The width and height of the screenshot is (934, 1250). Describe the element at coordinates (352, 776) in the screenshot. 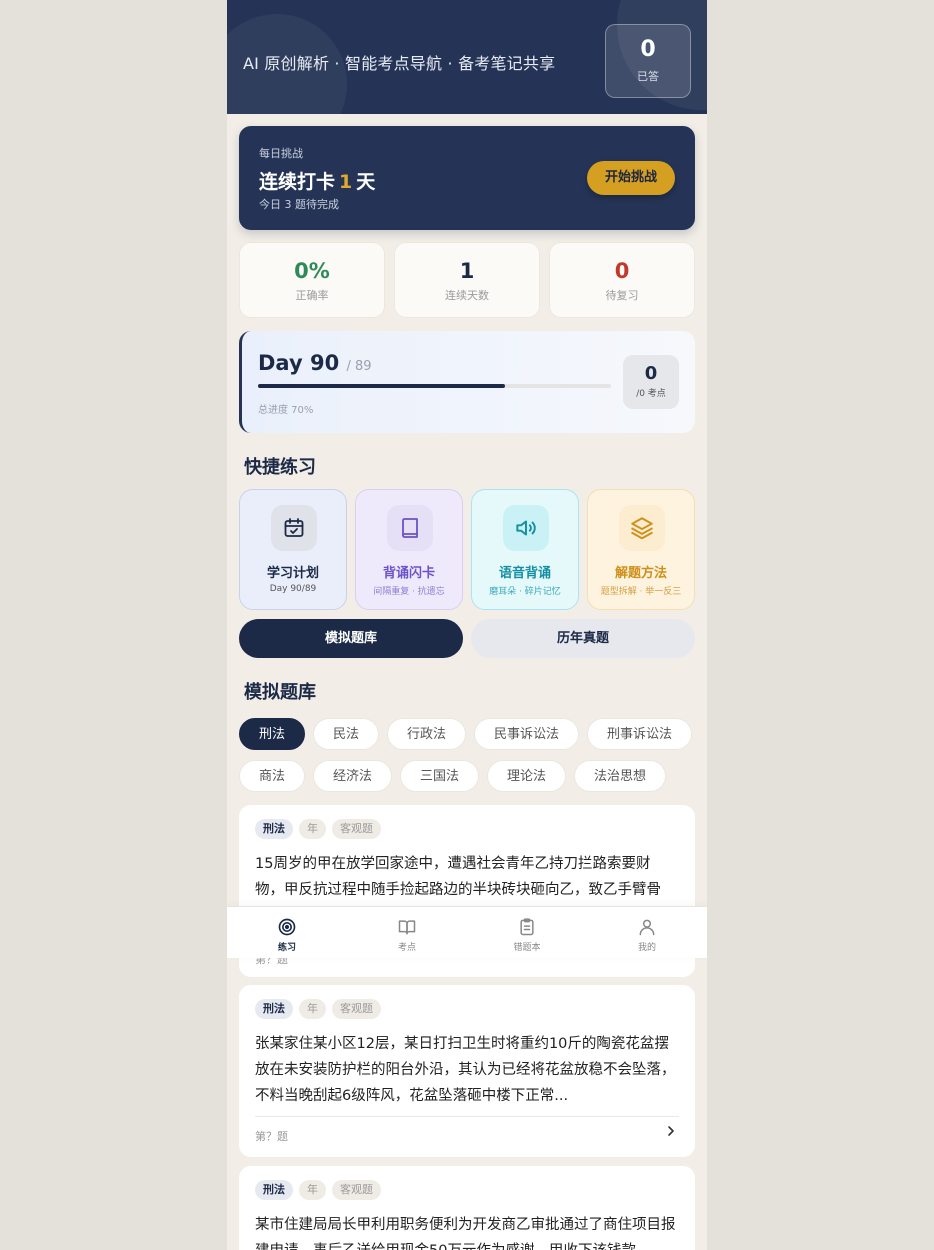

I see `chip-economic-law: 经济法` at that location.